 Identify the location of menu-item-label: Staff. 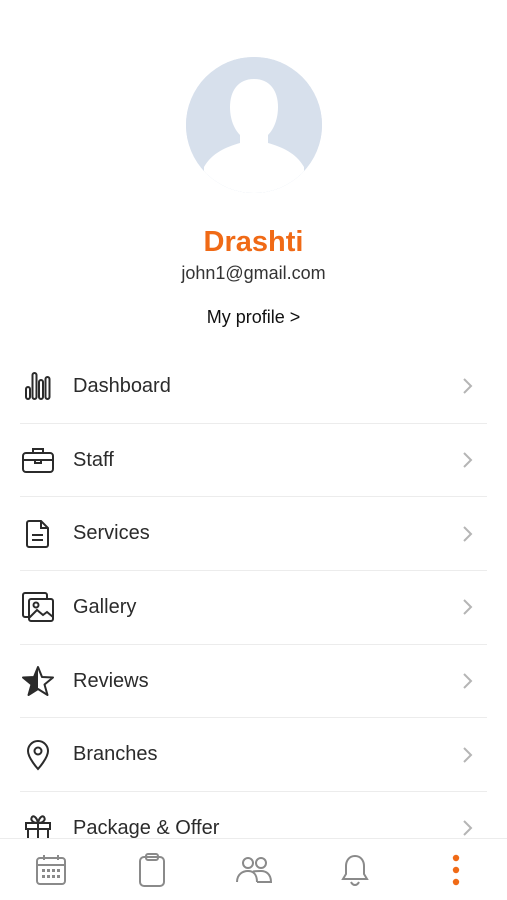
(93, 459).